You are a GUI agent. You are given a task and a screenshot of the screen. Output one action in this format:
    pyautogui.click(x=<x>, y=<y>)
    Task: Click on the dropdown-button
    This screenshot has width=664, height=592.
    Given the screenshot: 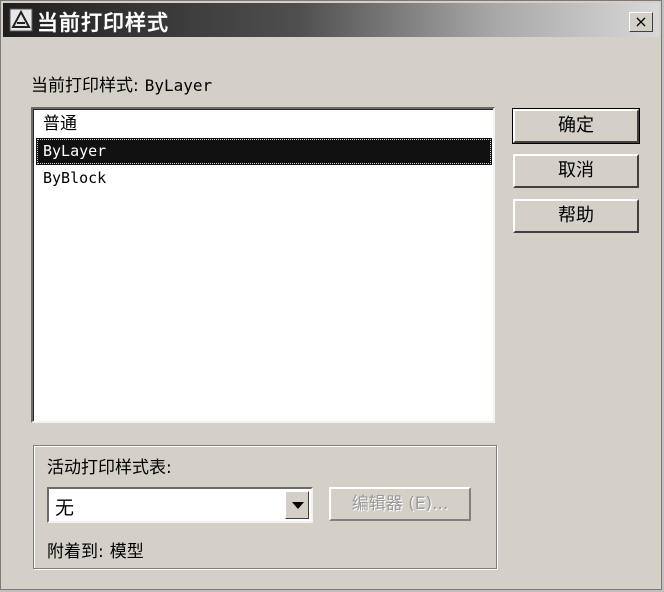 What is the action you would take?
    pyautogui.click(x=297, y=505)
    